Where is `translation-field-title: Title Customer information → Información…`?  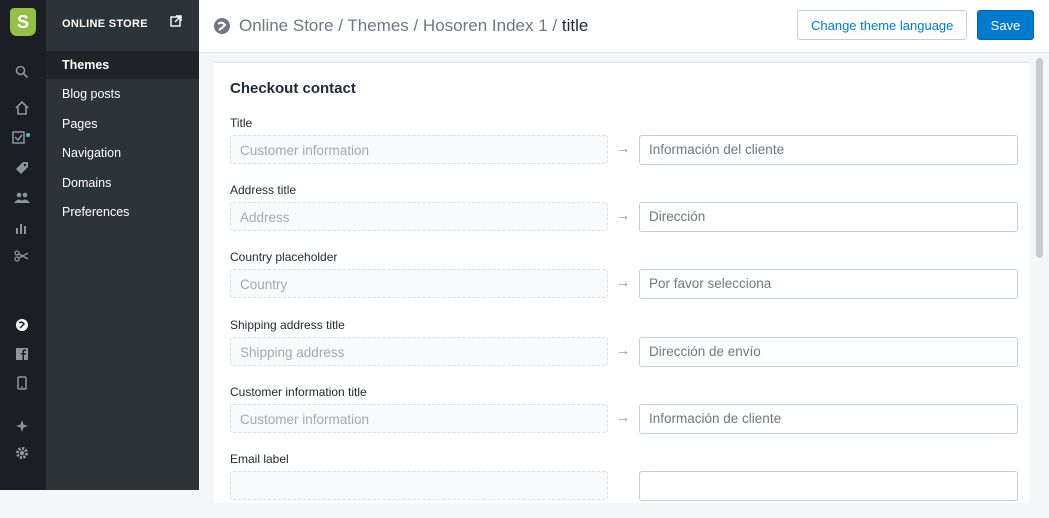
translation-field-title: Title Customer information → Información… is located at coordinates (630, 149).